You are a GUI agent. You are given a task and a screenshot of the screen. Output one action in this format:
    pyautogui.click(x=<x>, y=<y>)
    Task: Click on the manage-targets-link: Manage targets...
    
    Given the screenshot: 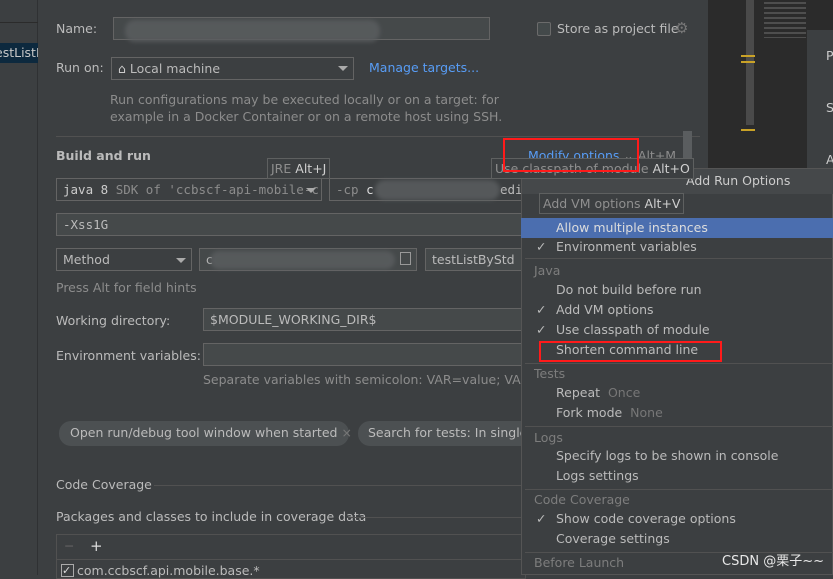 What is the action you would take?
    pyautogui.click(x=424, y=67)
    